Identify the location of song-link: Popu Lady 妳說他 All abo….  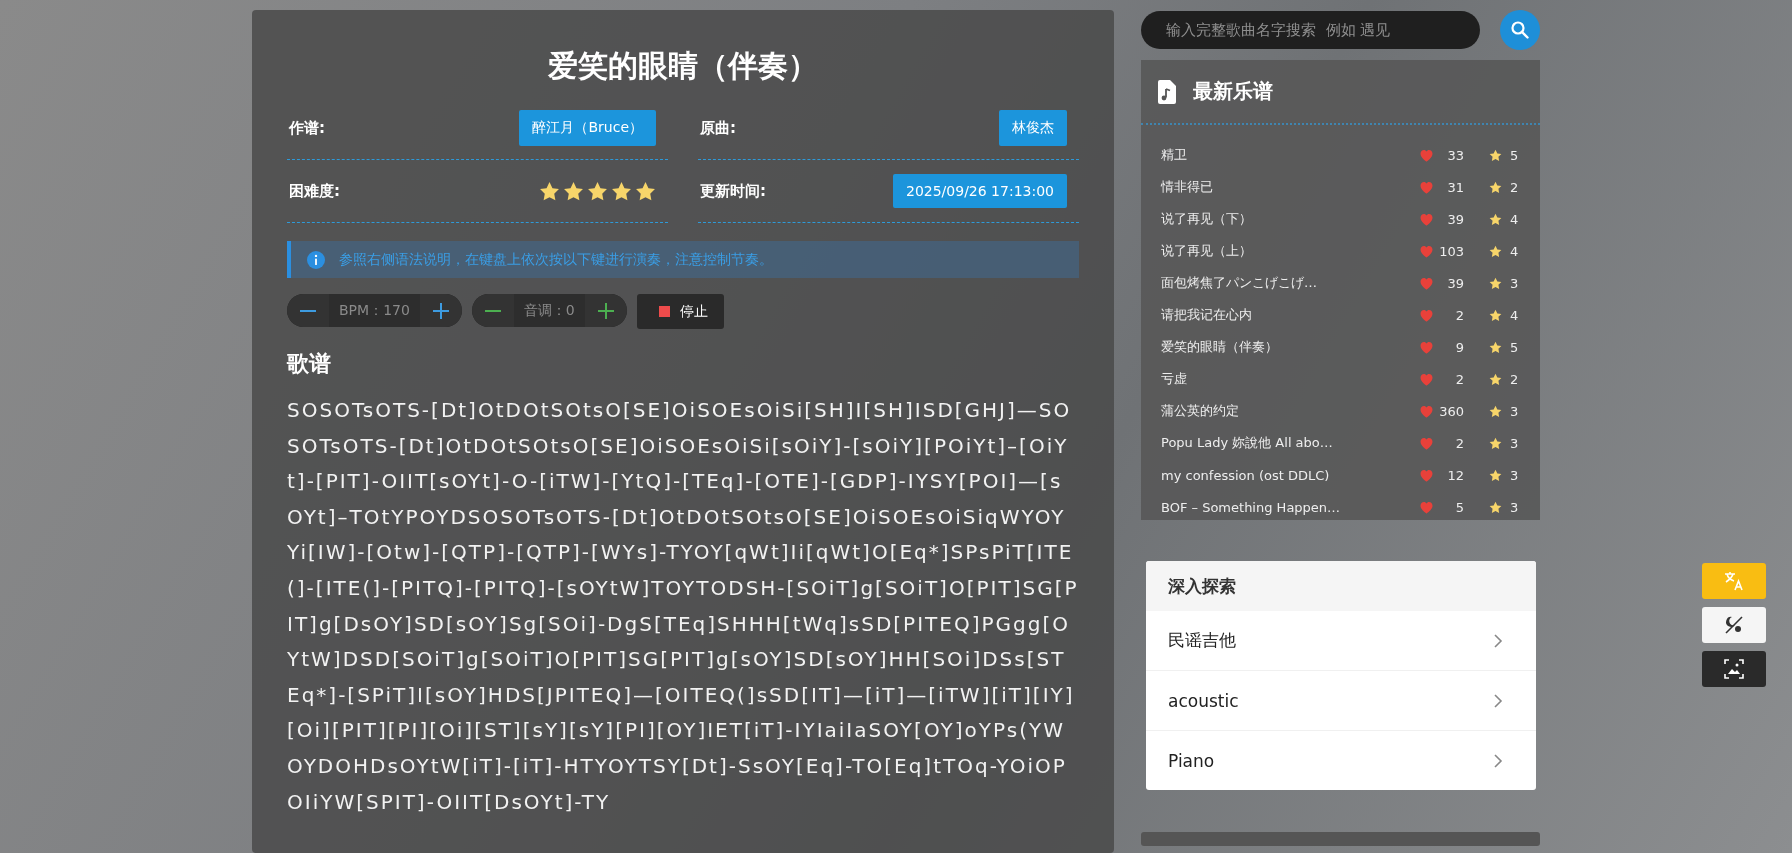
(1290, 443).